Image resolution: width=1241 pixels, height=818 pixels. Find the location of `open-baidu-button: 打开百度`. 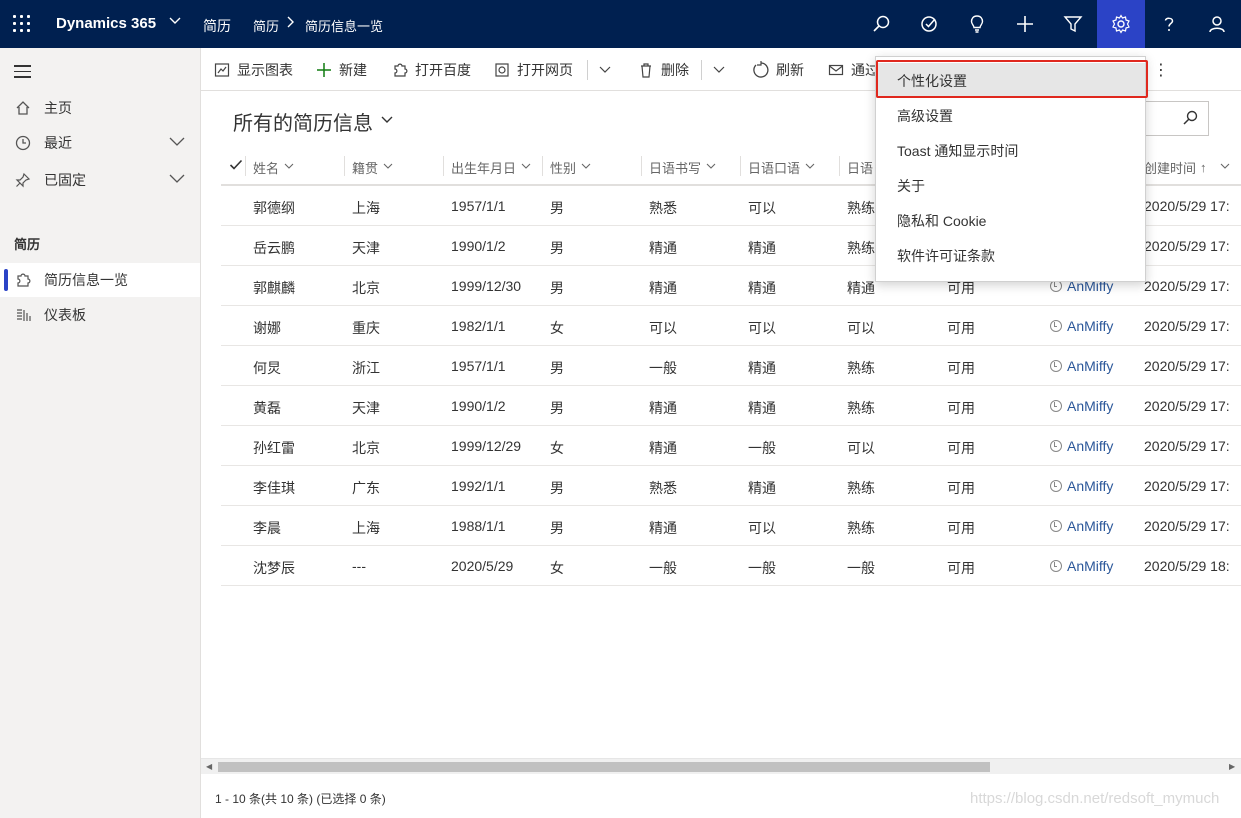

open-baidu-button: 打开百度 is located at coordinates (431, 70).